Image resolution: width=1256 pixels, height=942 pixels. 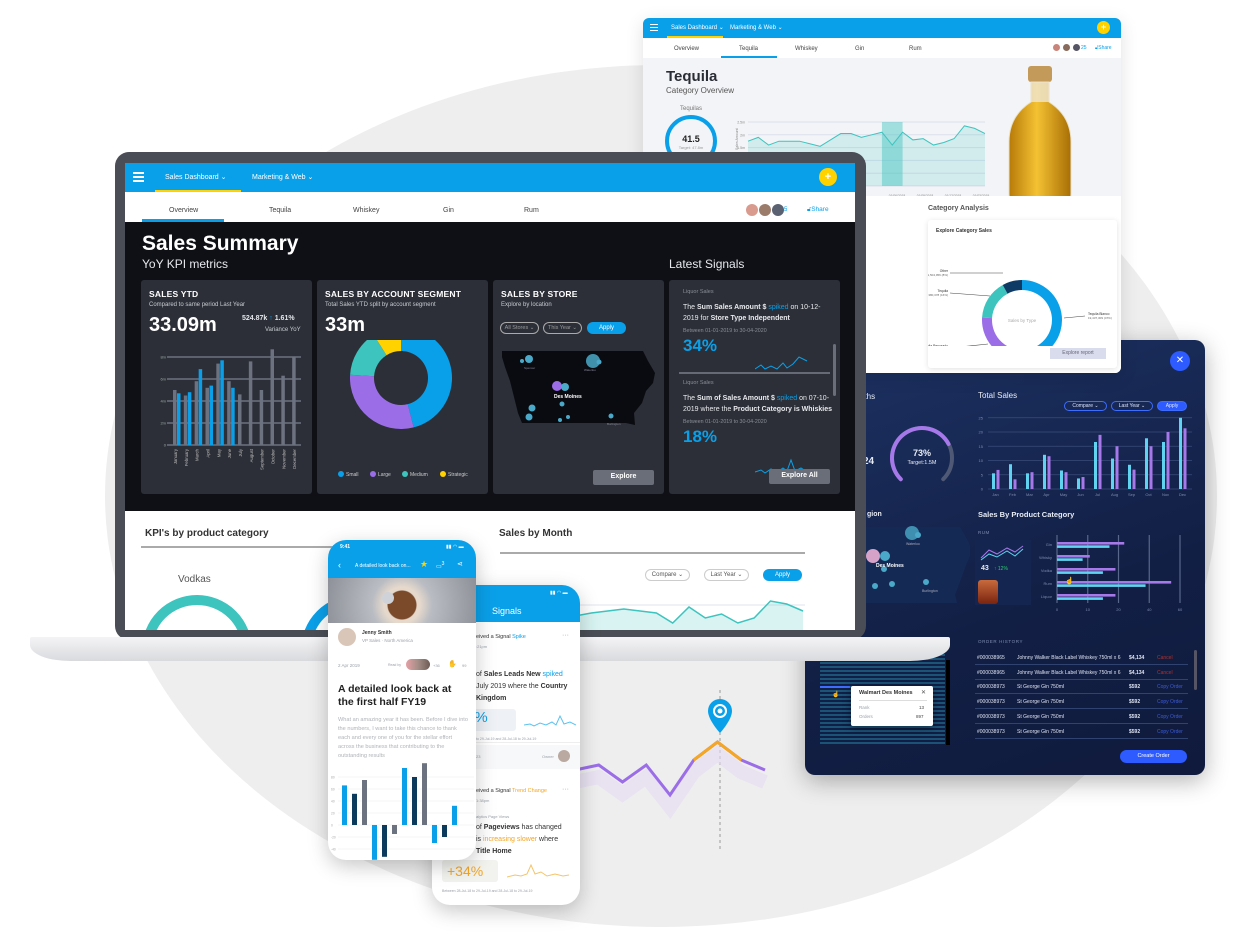 I want to click on pie-slice-large, so click(x=382, y=401).